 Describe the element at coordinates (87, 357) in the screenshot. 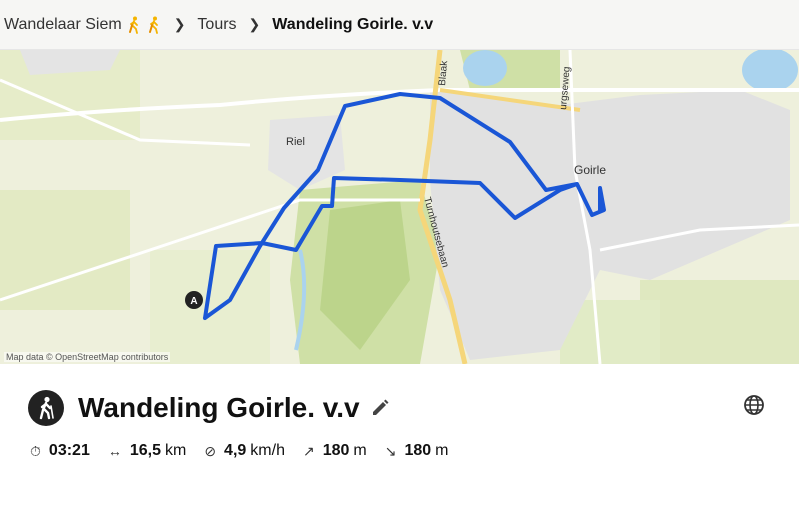

I see `map-attribution: Map data © OpenStreetMap contributors` at that location.